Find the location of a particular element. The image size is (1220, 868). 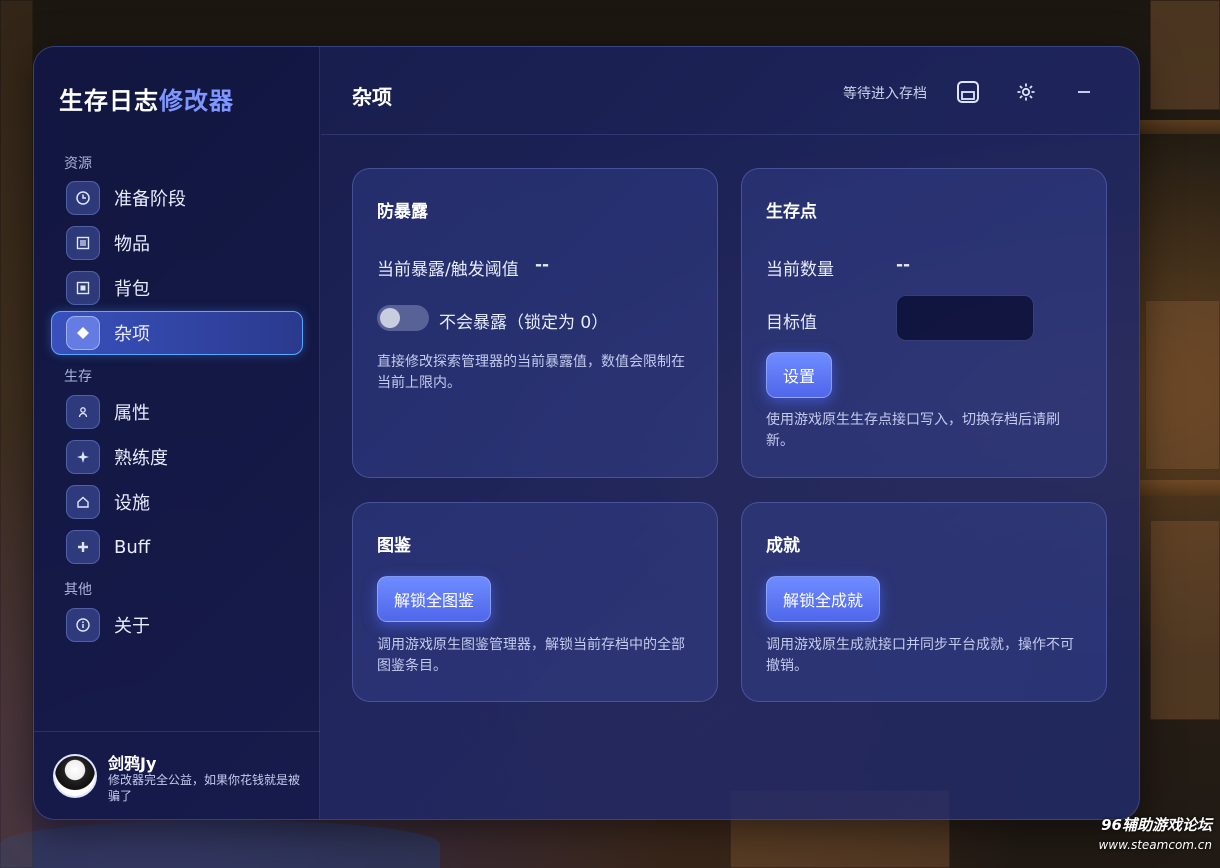

card-codex: 图鉴 解锁全图鉴 调用游戏原生图鉴管理器，解锁当前存档中的全部图鉴条目。 is located at coordinates (535, 602).